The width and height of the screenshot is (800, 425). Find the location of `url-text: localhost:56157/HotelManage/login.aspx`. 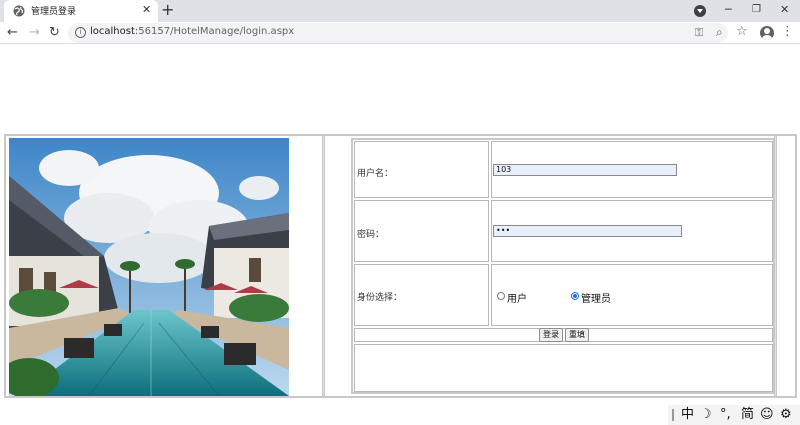

url-text: localhost:56157/HotelManage/login.aspx is located at coordinates (192, 31).